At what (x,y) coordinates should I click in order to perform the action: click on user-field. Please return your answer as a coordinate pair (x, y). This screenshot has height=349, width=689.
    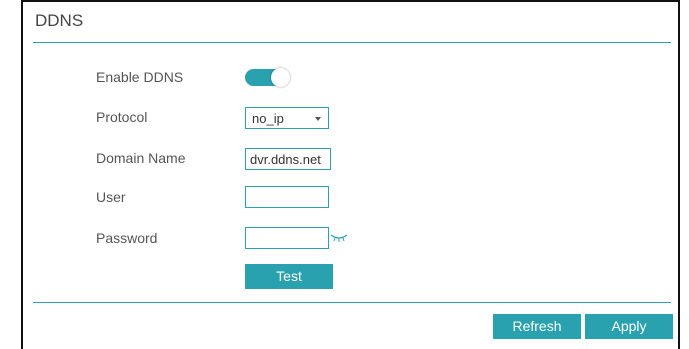
    Looking at the image, I should click on (287, 197).